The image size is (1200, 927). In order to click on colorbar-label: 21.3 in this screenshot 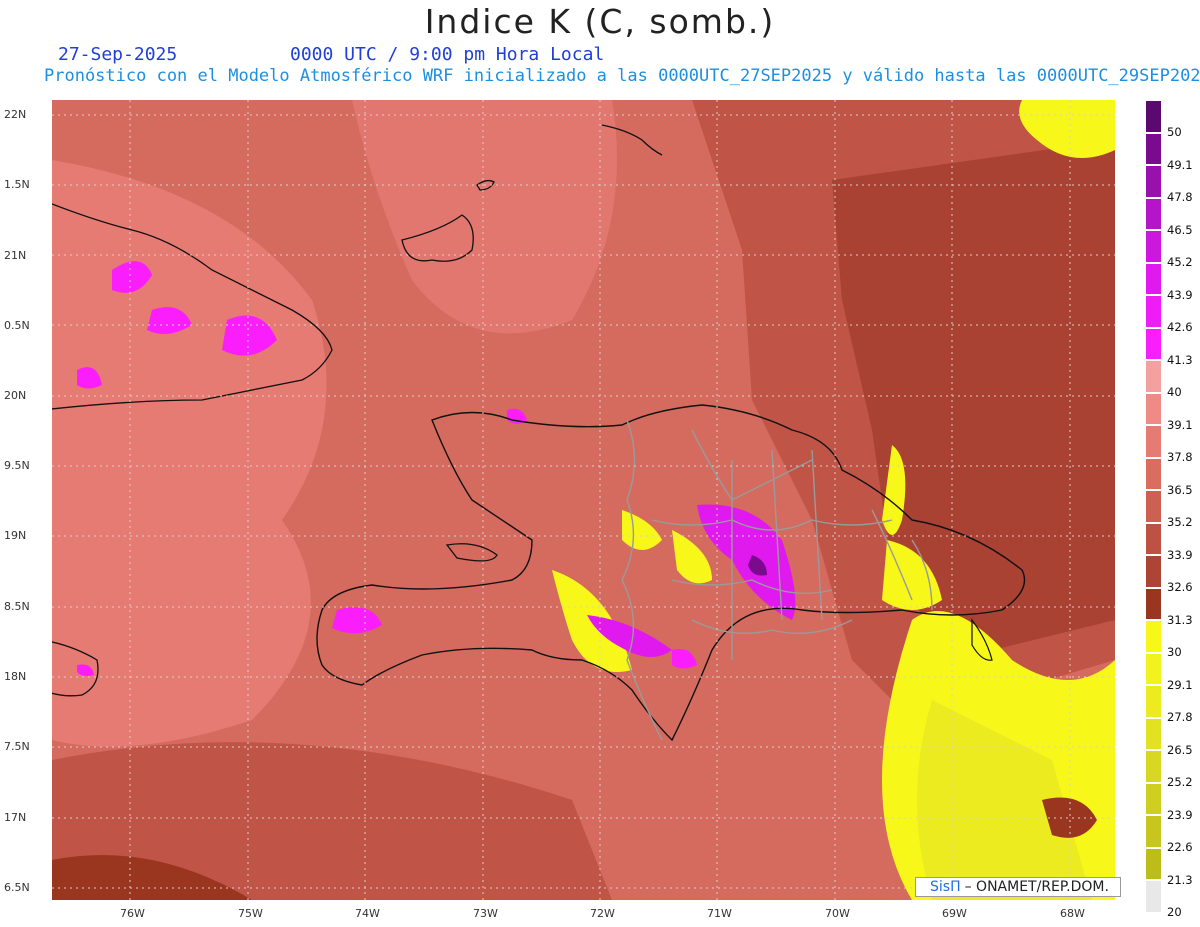, I will do `click(1180, 879)`.